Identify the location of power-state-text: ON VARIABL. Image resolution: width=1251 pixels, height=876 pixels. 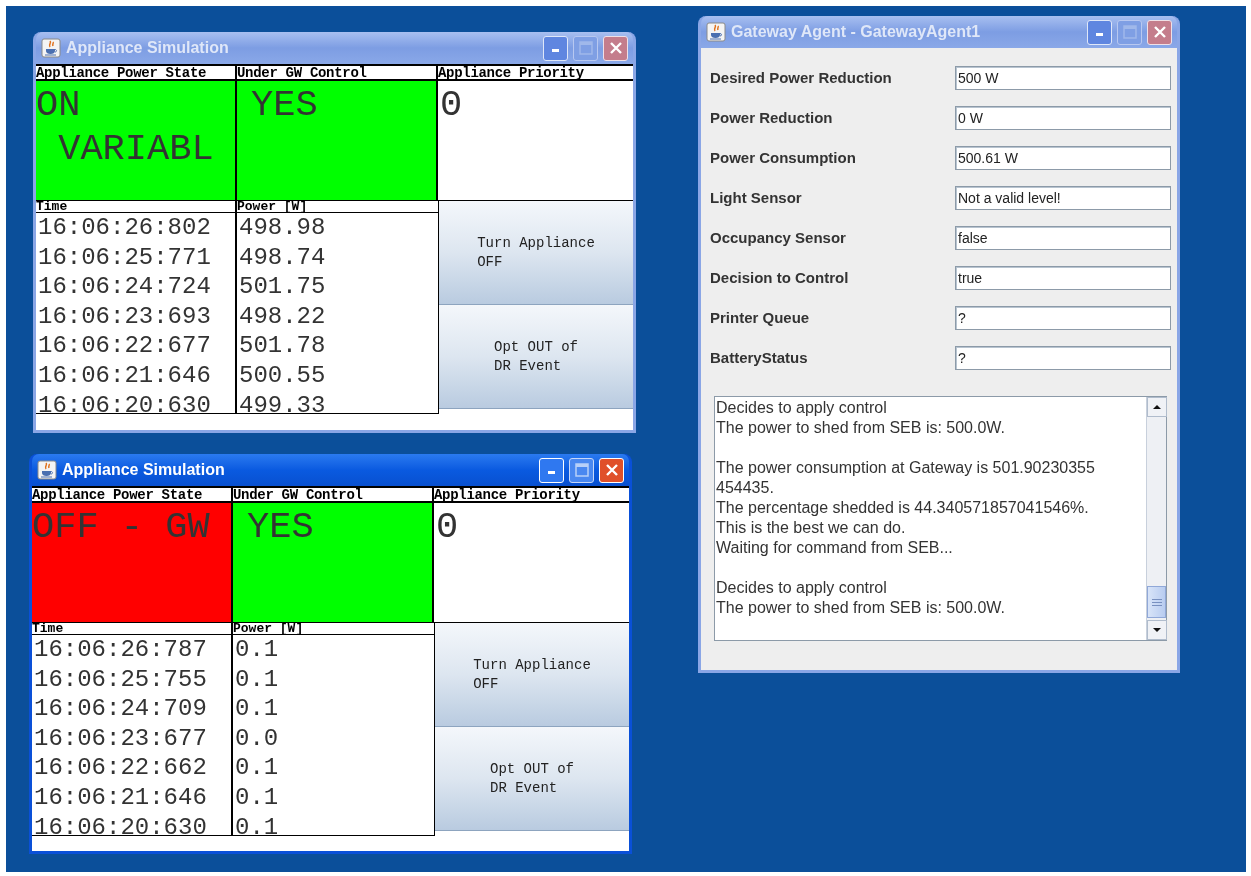
(125, 127).